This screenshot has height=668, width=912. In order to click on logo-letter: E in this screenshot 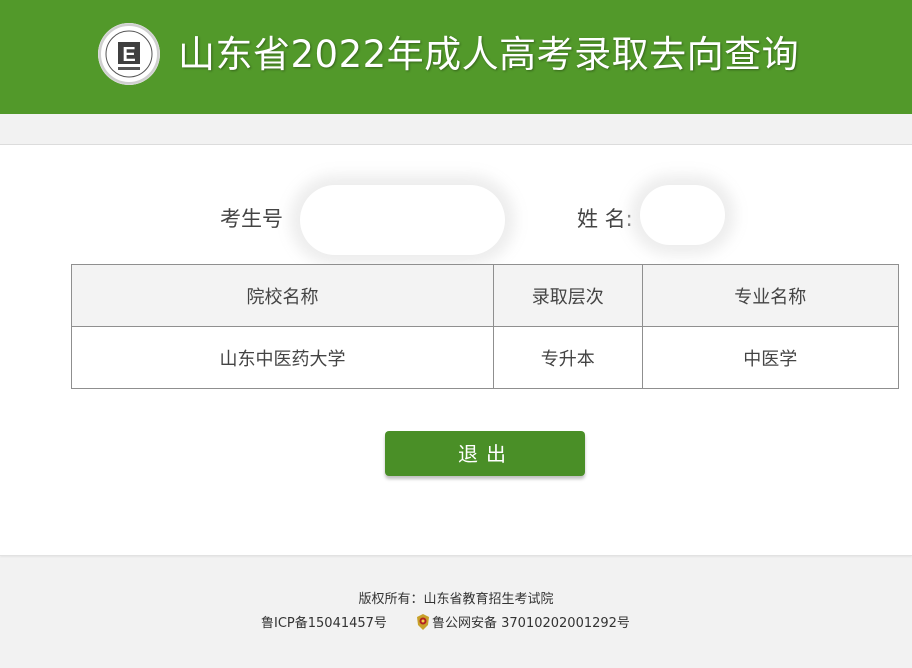, I will do `click(128, 55)`.